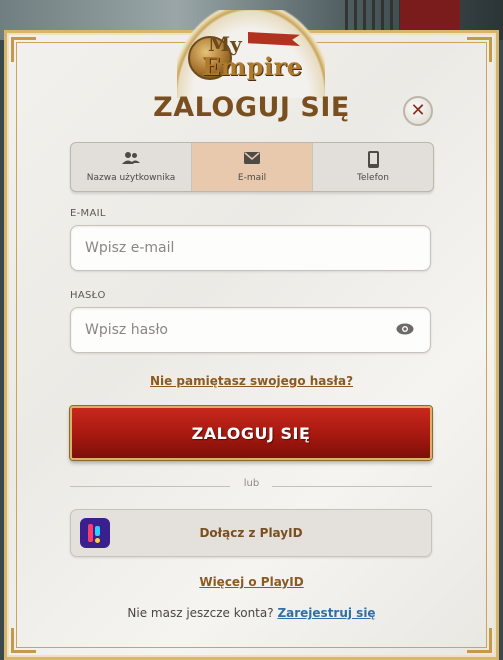 The height and width of the screenshot is (660, 503). Describe the element at coordinates (88, 295) in the screenshot. I see `password-label: HASŁO` at that location.